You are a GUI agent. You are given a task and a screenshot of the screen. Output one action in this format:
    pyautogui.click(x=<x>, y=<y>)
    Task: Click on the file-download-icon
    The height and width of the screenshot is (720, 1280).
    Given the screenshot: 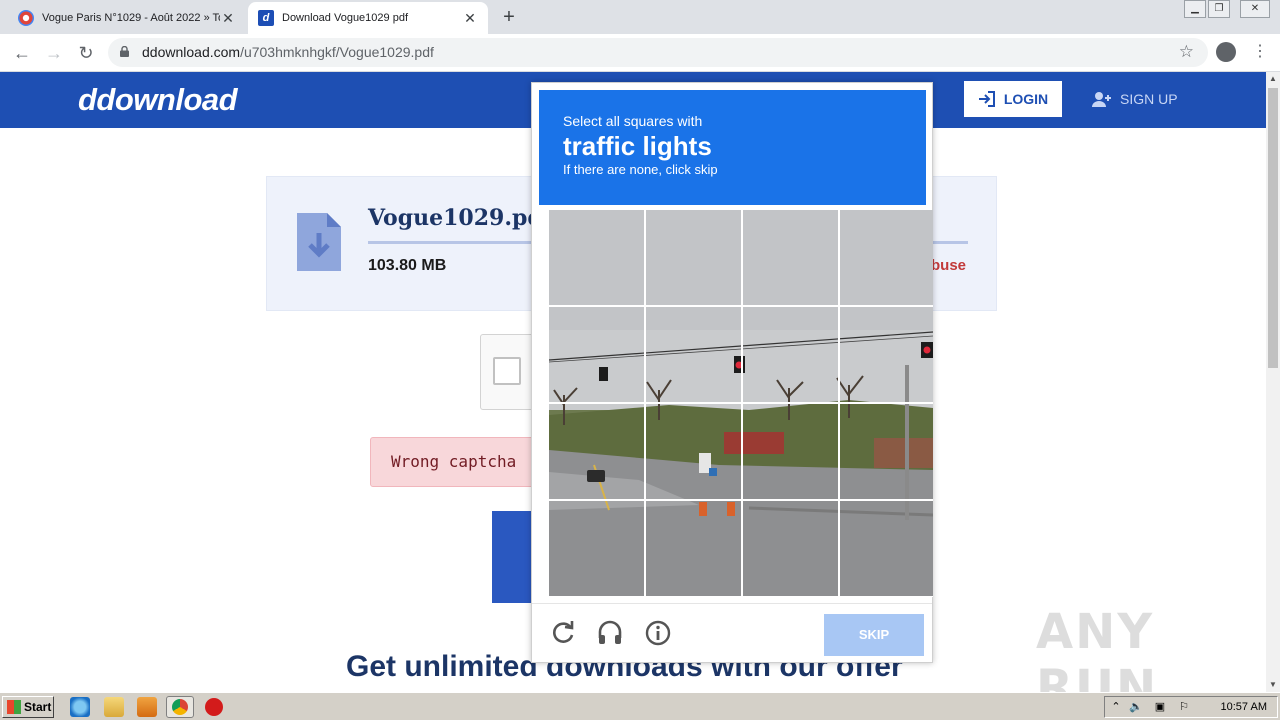 What is the action you would take?
    pyautogui.click(x=319, y=242)
    